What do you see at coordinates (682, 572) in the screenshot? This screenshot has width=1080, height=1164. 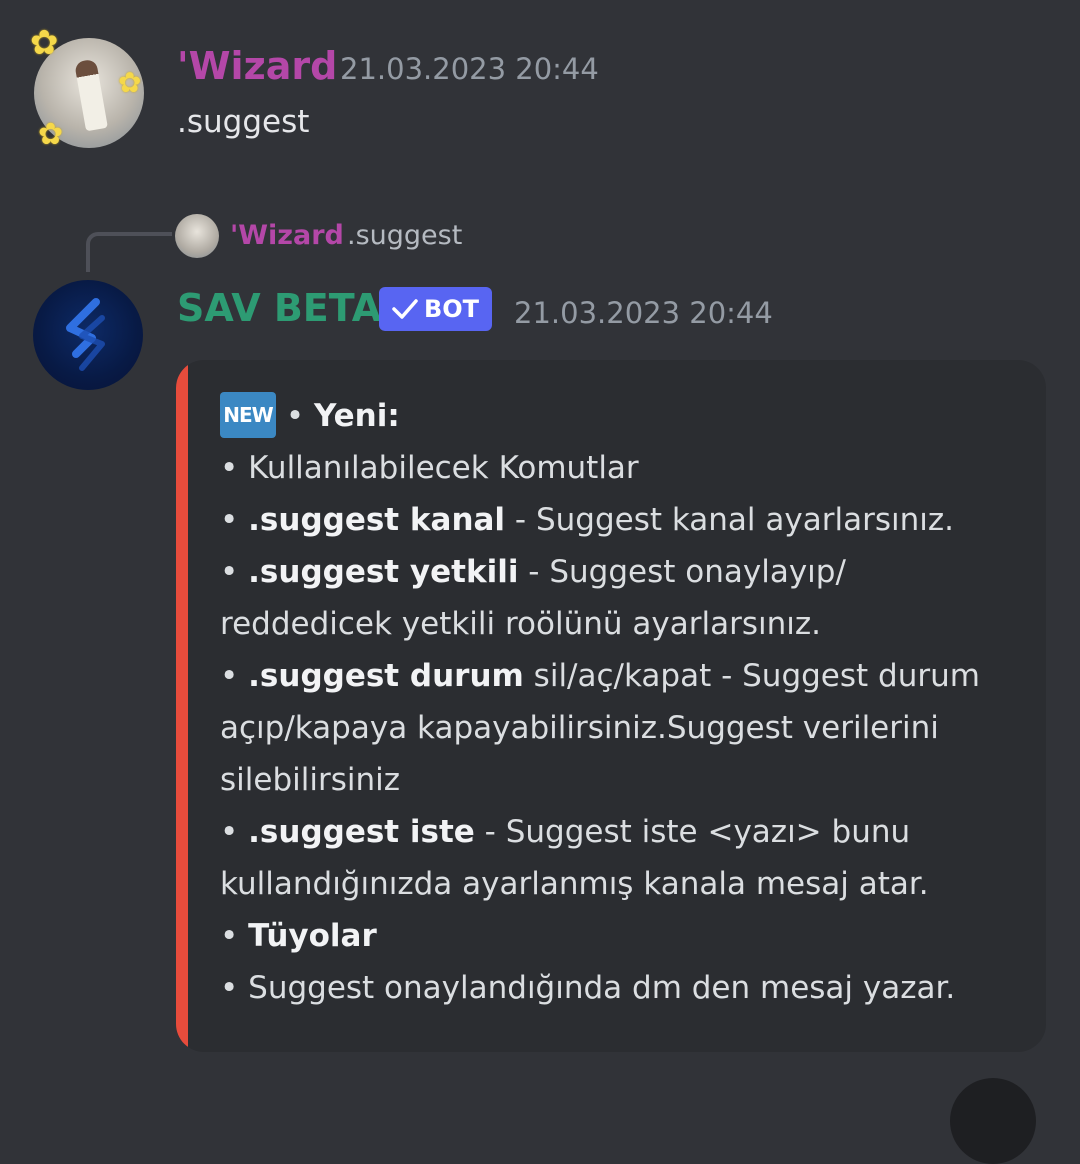 I see `line-text: - Suggest onaylayıp/` at bounding box center [682, 572].